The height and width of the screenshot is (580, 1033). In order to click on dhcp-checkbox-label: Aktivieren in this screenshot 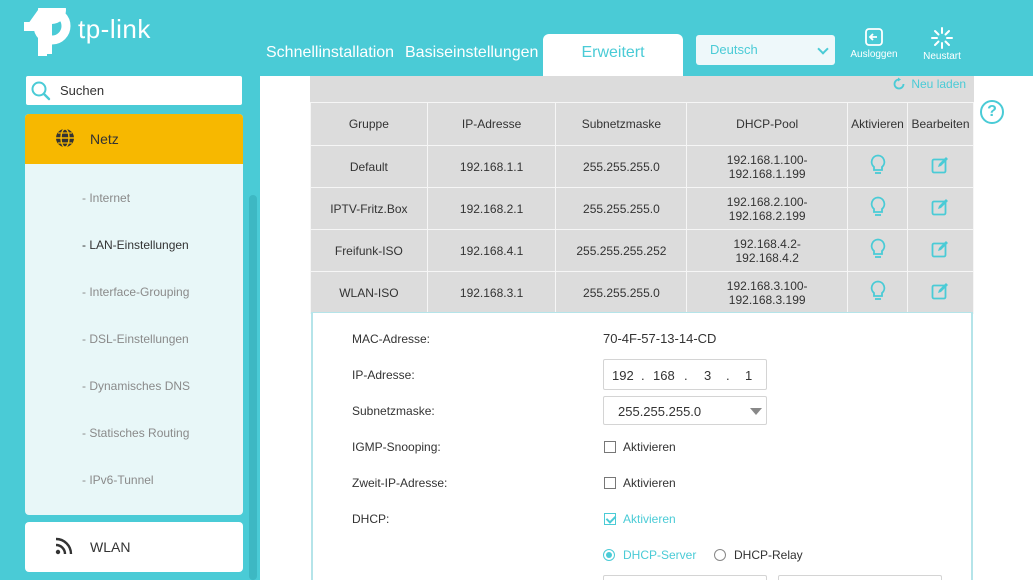, I will do `click(649, 519)`.